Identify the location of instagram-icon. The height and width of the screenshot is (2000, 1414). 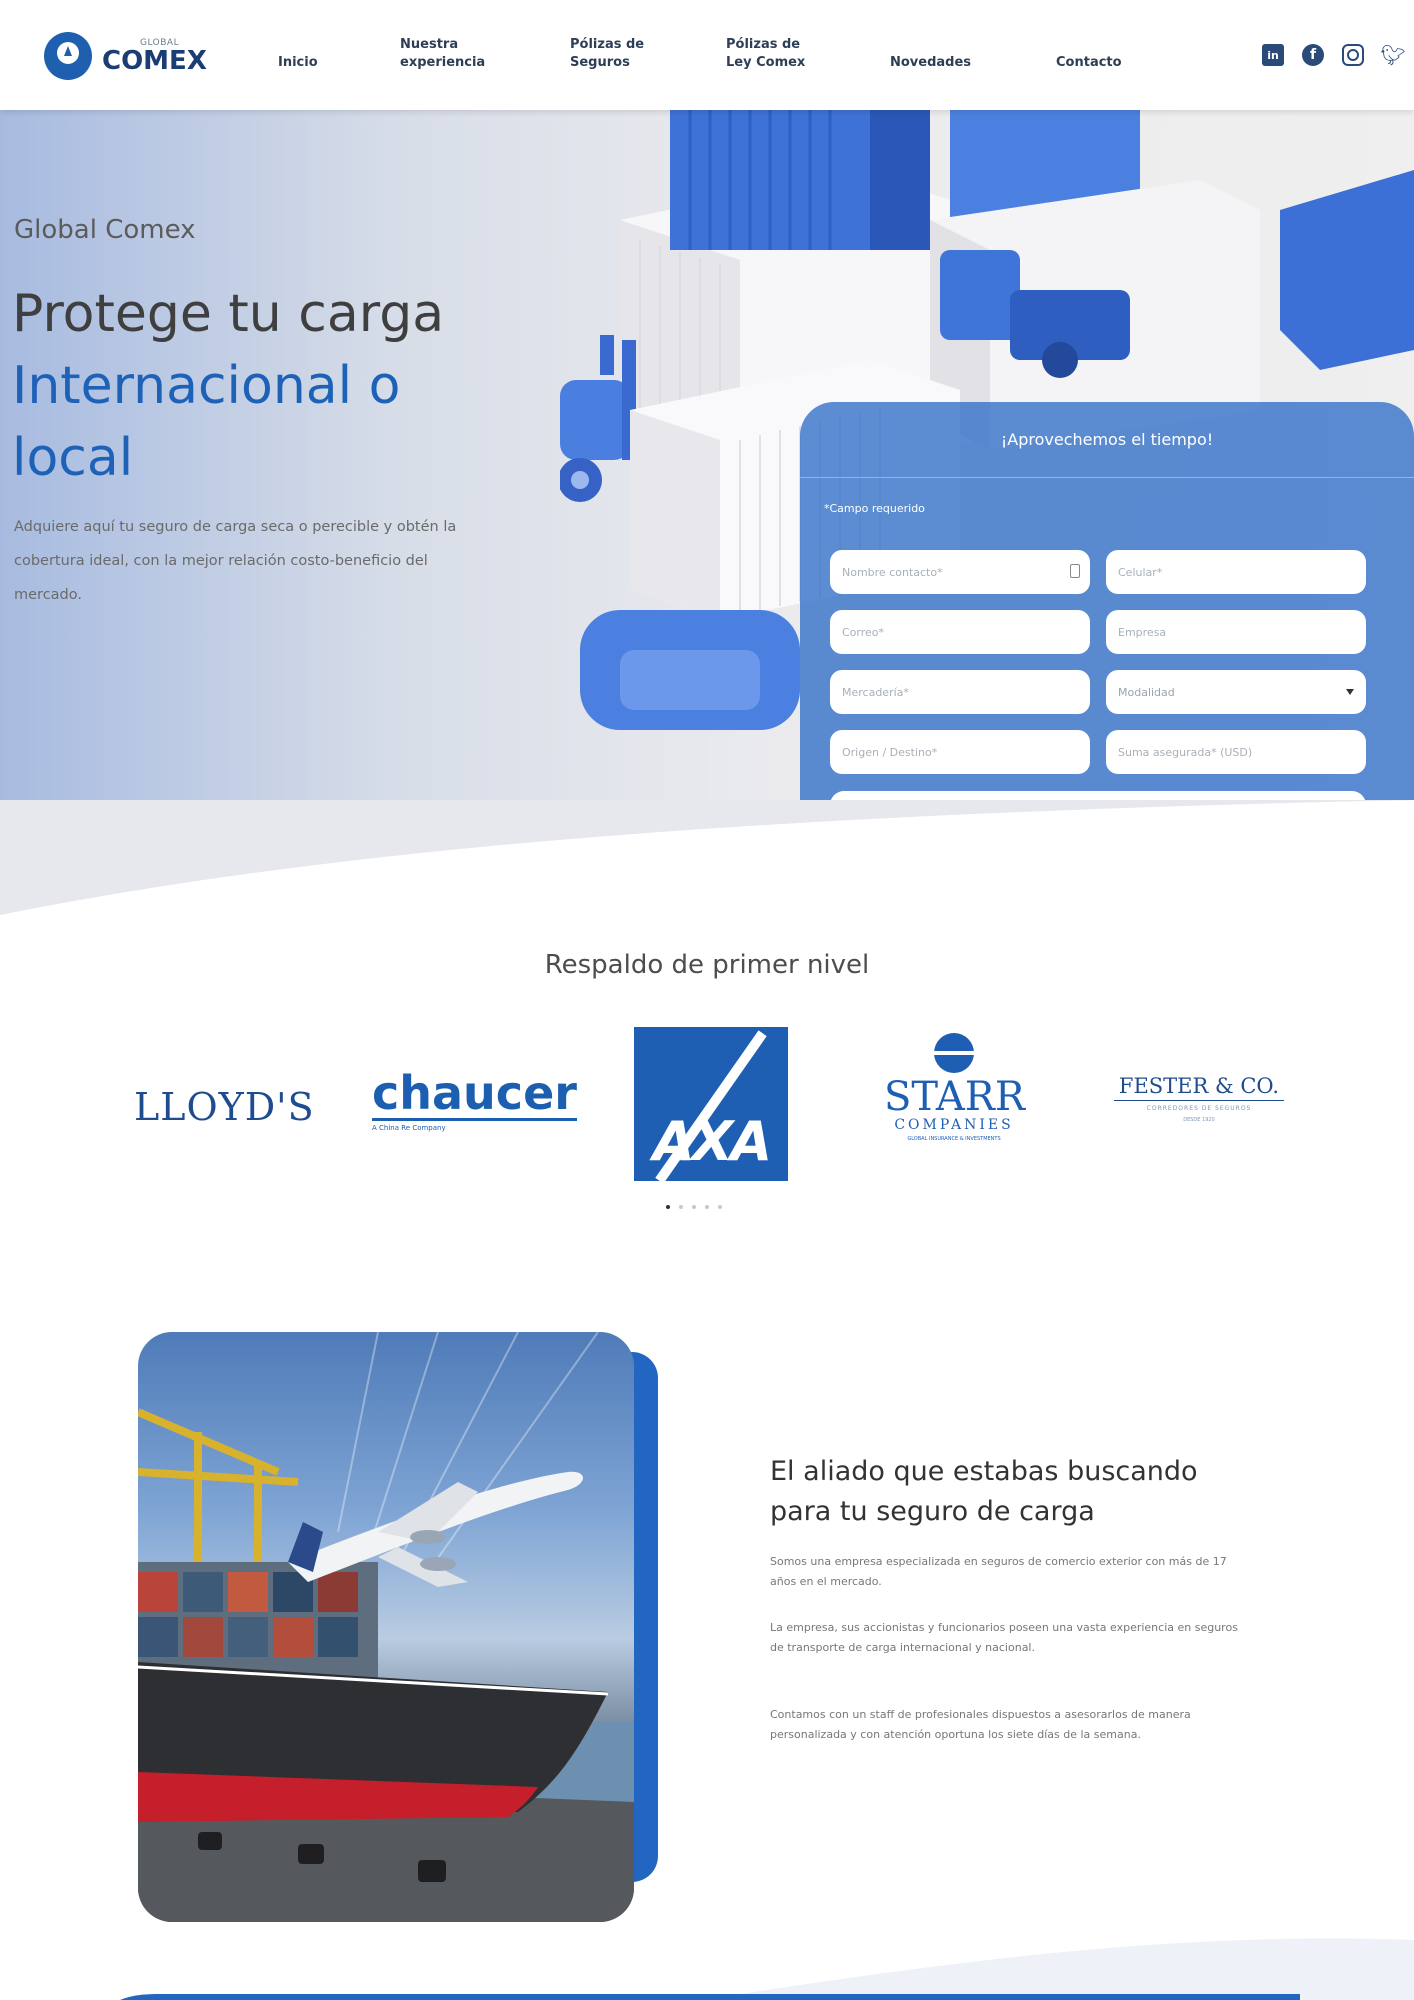
(1353, 55).